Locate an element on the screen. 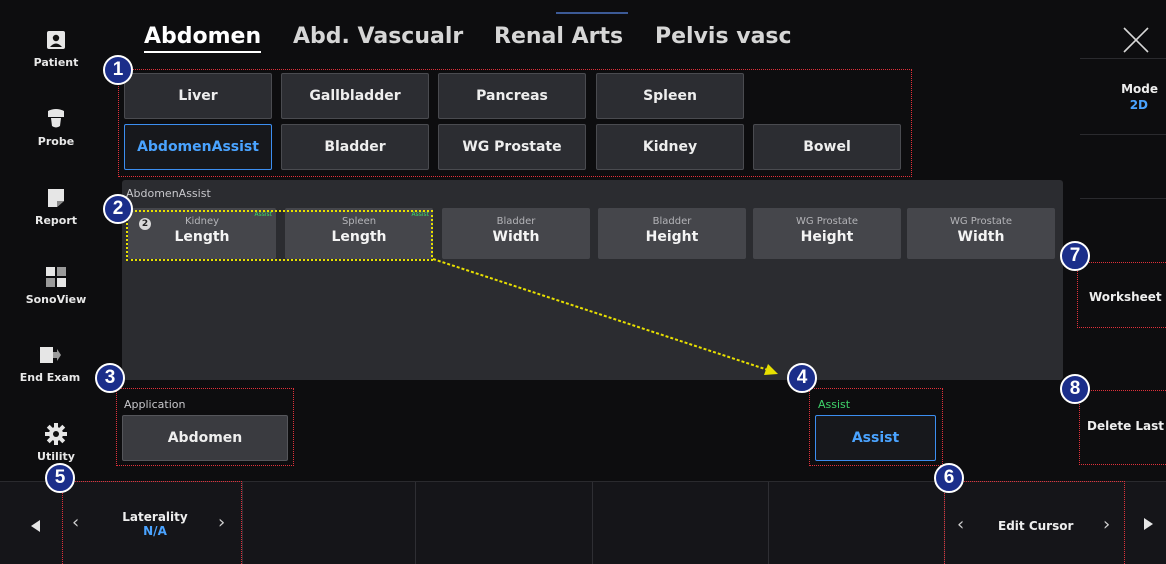 This screenshot has height=564, width=1166. application-label: Application is located at coordinates (155, 404).